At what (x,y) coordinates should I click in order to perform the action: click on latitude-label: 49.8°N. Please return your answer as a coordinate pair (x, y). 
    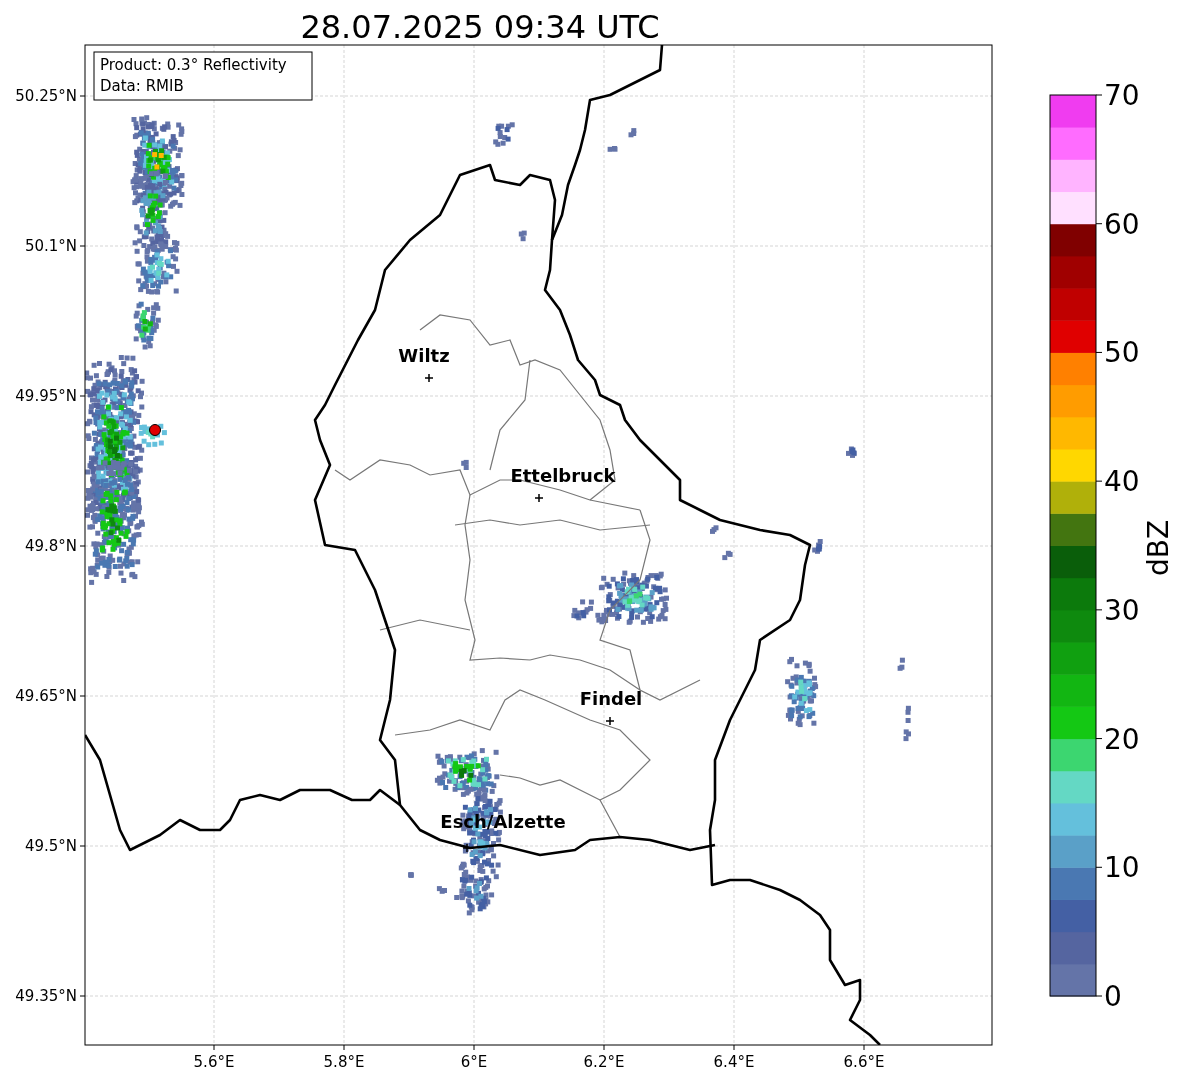
    Looking at the image, I should click on (50, 546).